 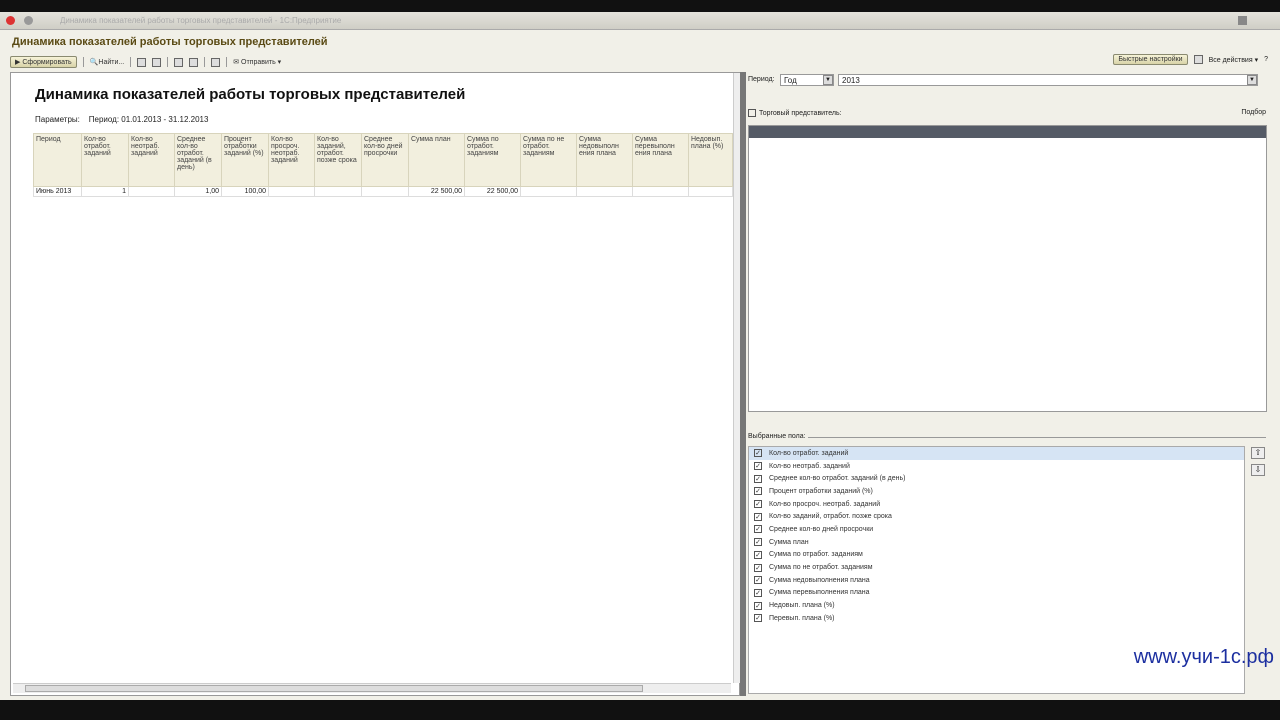 I want to click on expand-icon, so click(x=142, y=62).